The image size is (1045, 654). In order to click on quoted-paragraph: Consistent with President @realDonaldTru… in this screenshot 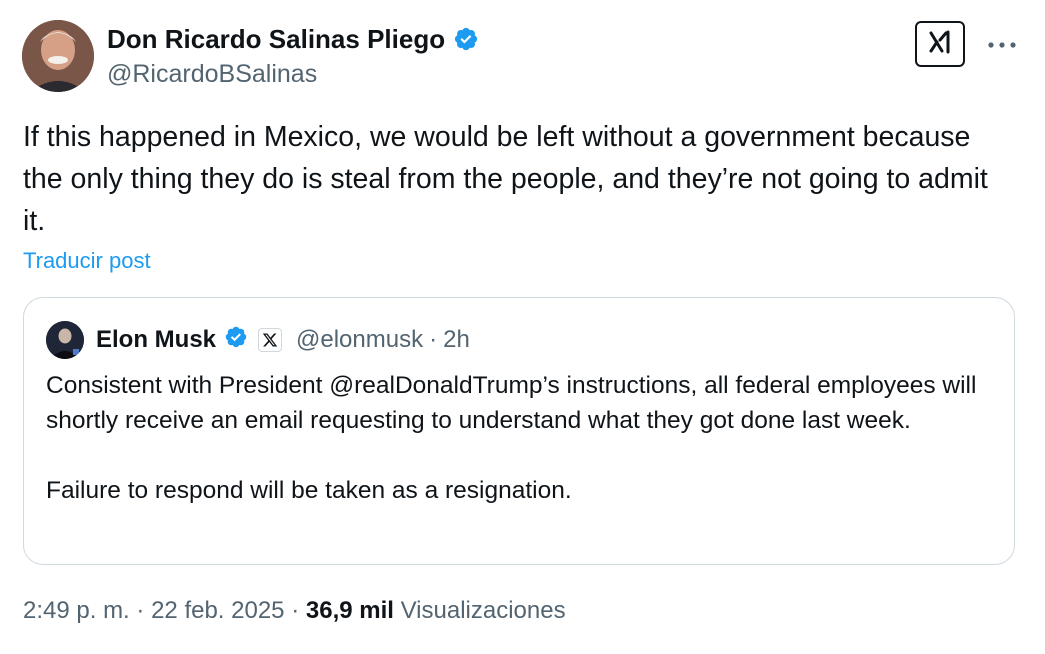, I will do `click(511, 403)`.